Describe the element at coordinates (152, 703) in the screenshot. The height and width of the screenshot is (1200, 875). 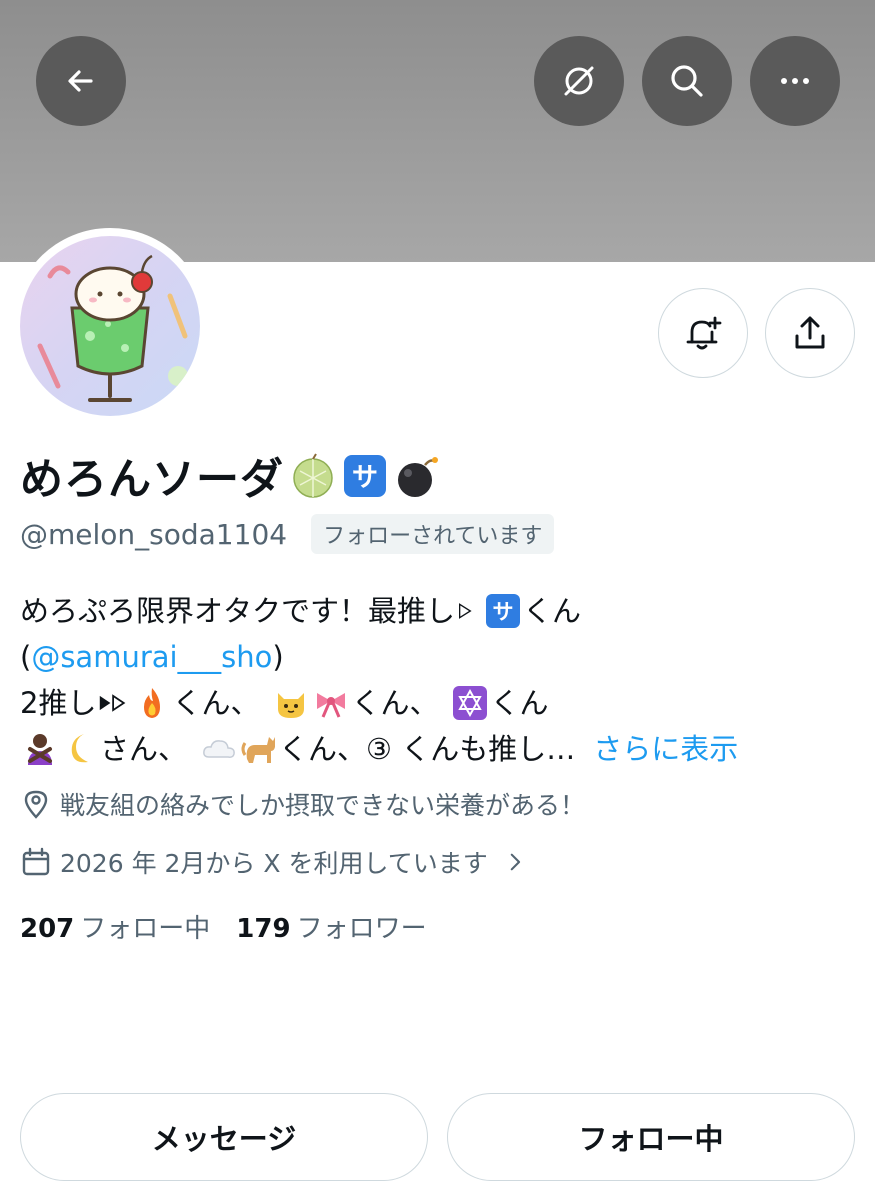
I see `fire-icon` at that location.